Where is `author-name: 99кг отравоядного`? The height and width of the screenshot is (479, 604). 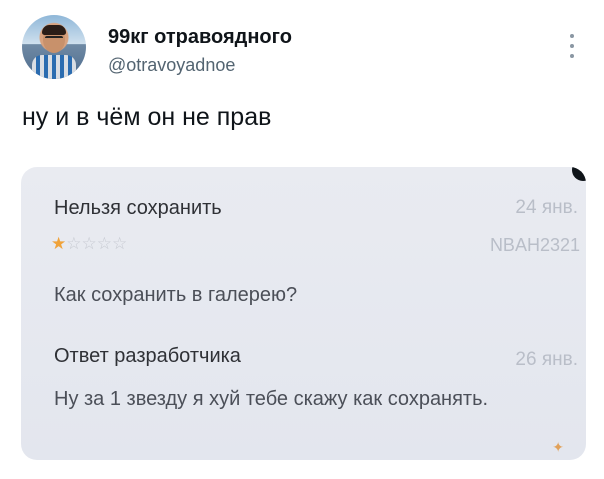 author-name: 99кг отравоядного is located at coordinates (200, 37).